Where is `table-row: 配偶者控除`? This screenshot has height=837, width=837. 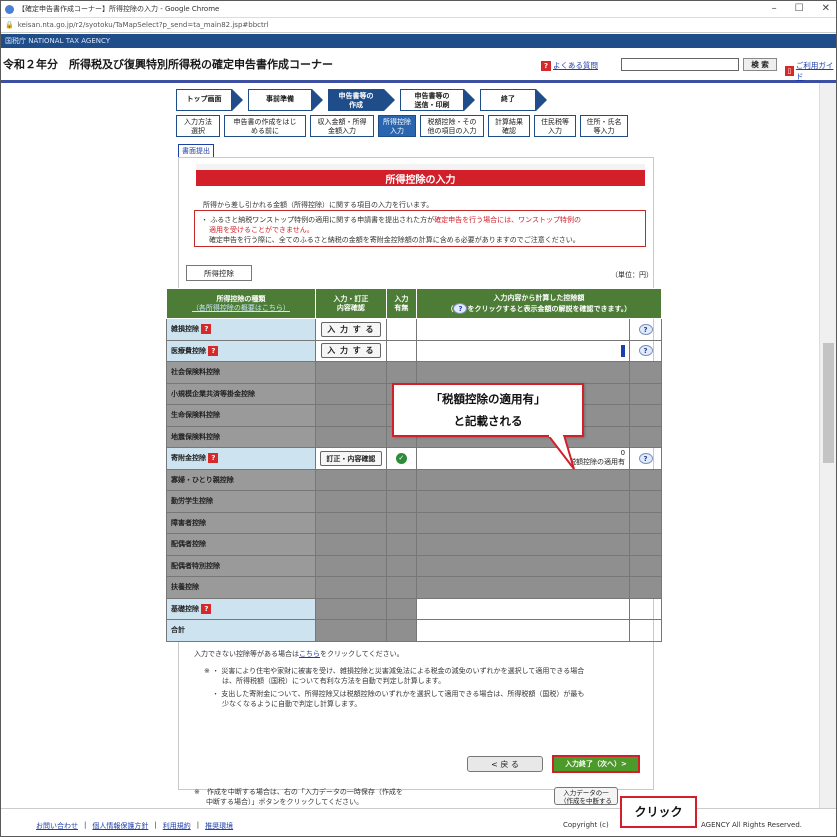 table-row: 配偶者控除 is located at coordinates (414, 544).